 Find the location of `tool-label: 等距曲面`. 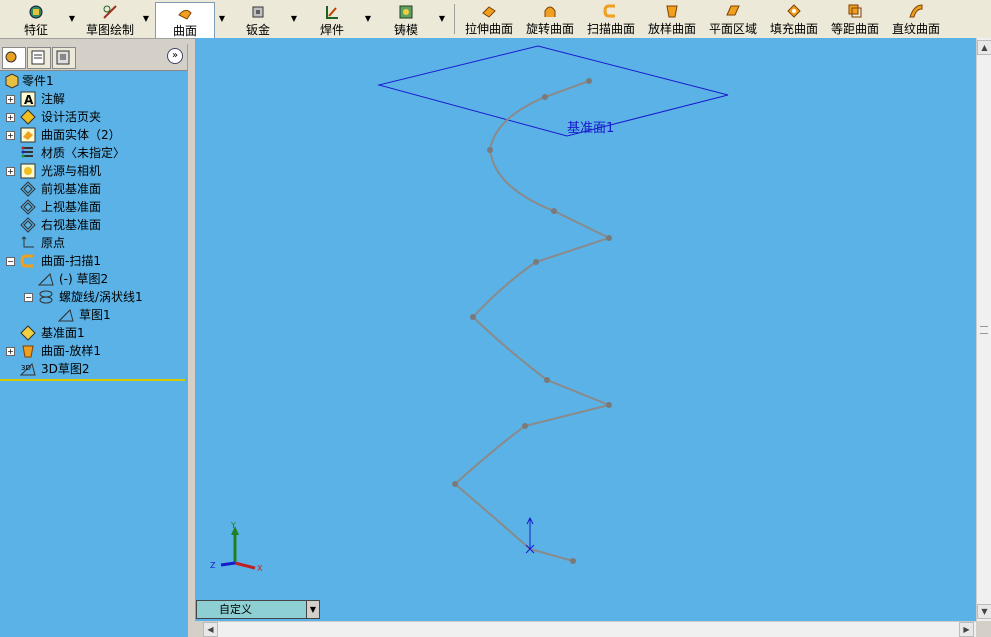

tool-label: 等距曲面 is located at coordinates (854, 29).